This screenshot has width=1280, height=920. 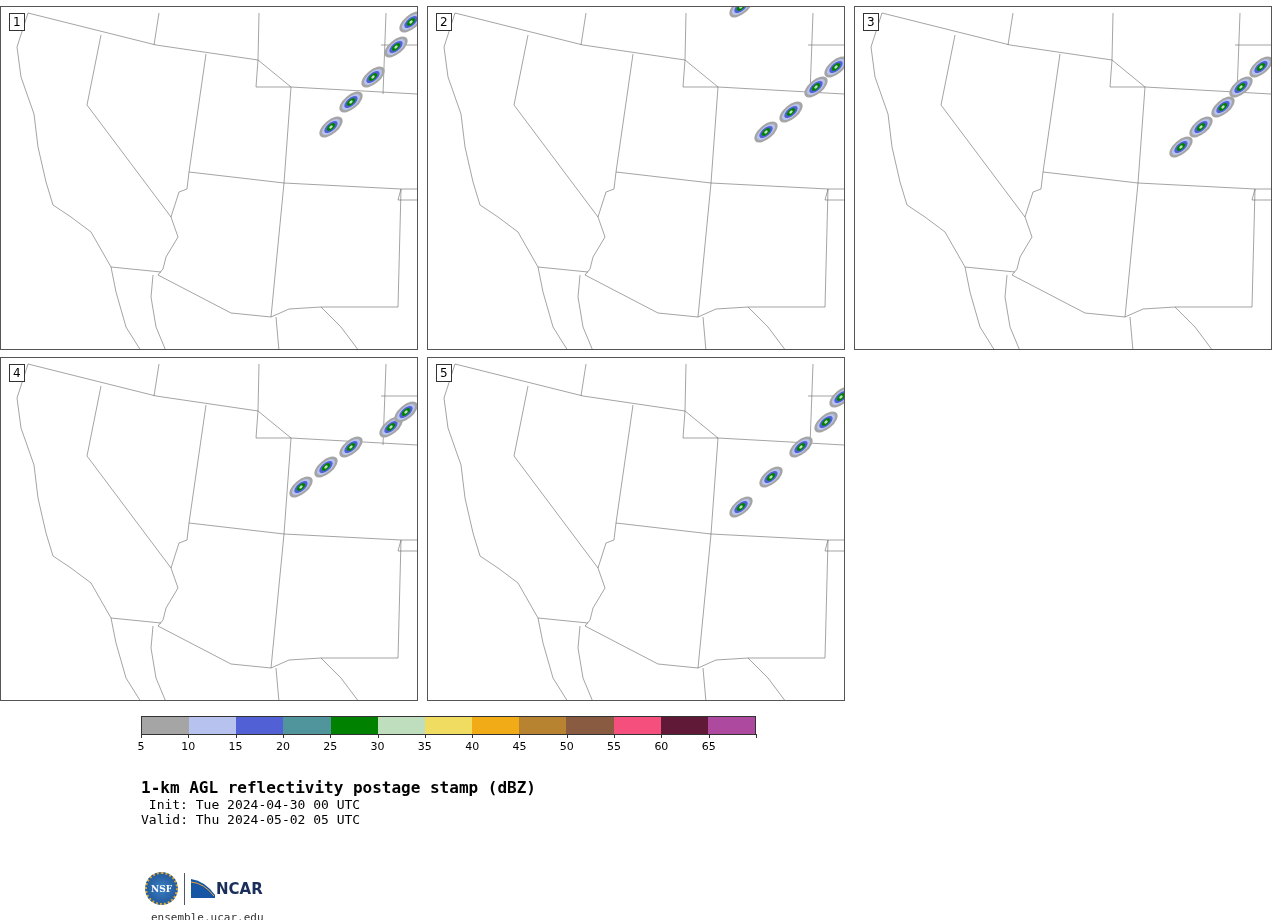 I want to click on swoosh-icon, so click(x=203, y=888).